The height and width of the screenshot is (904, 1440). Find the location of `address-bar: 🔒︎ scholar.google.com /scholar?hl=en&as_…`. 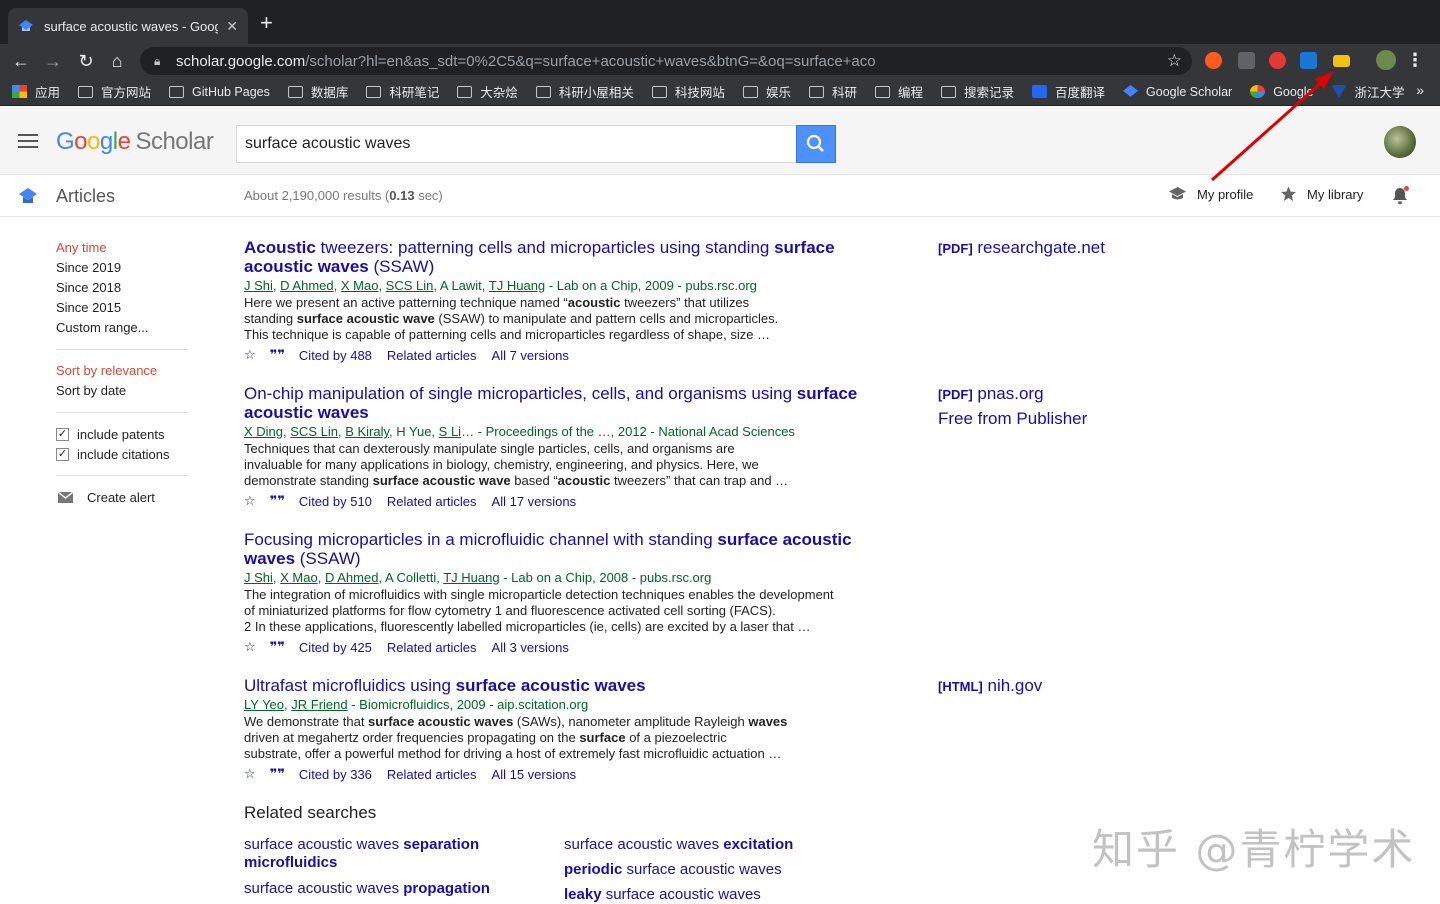

address-bar: 🔒︎ scholar.google.com /scholar?hl=en&as_… is located at coordinates (666, 61).